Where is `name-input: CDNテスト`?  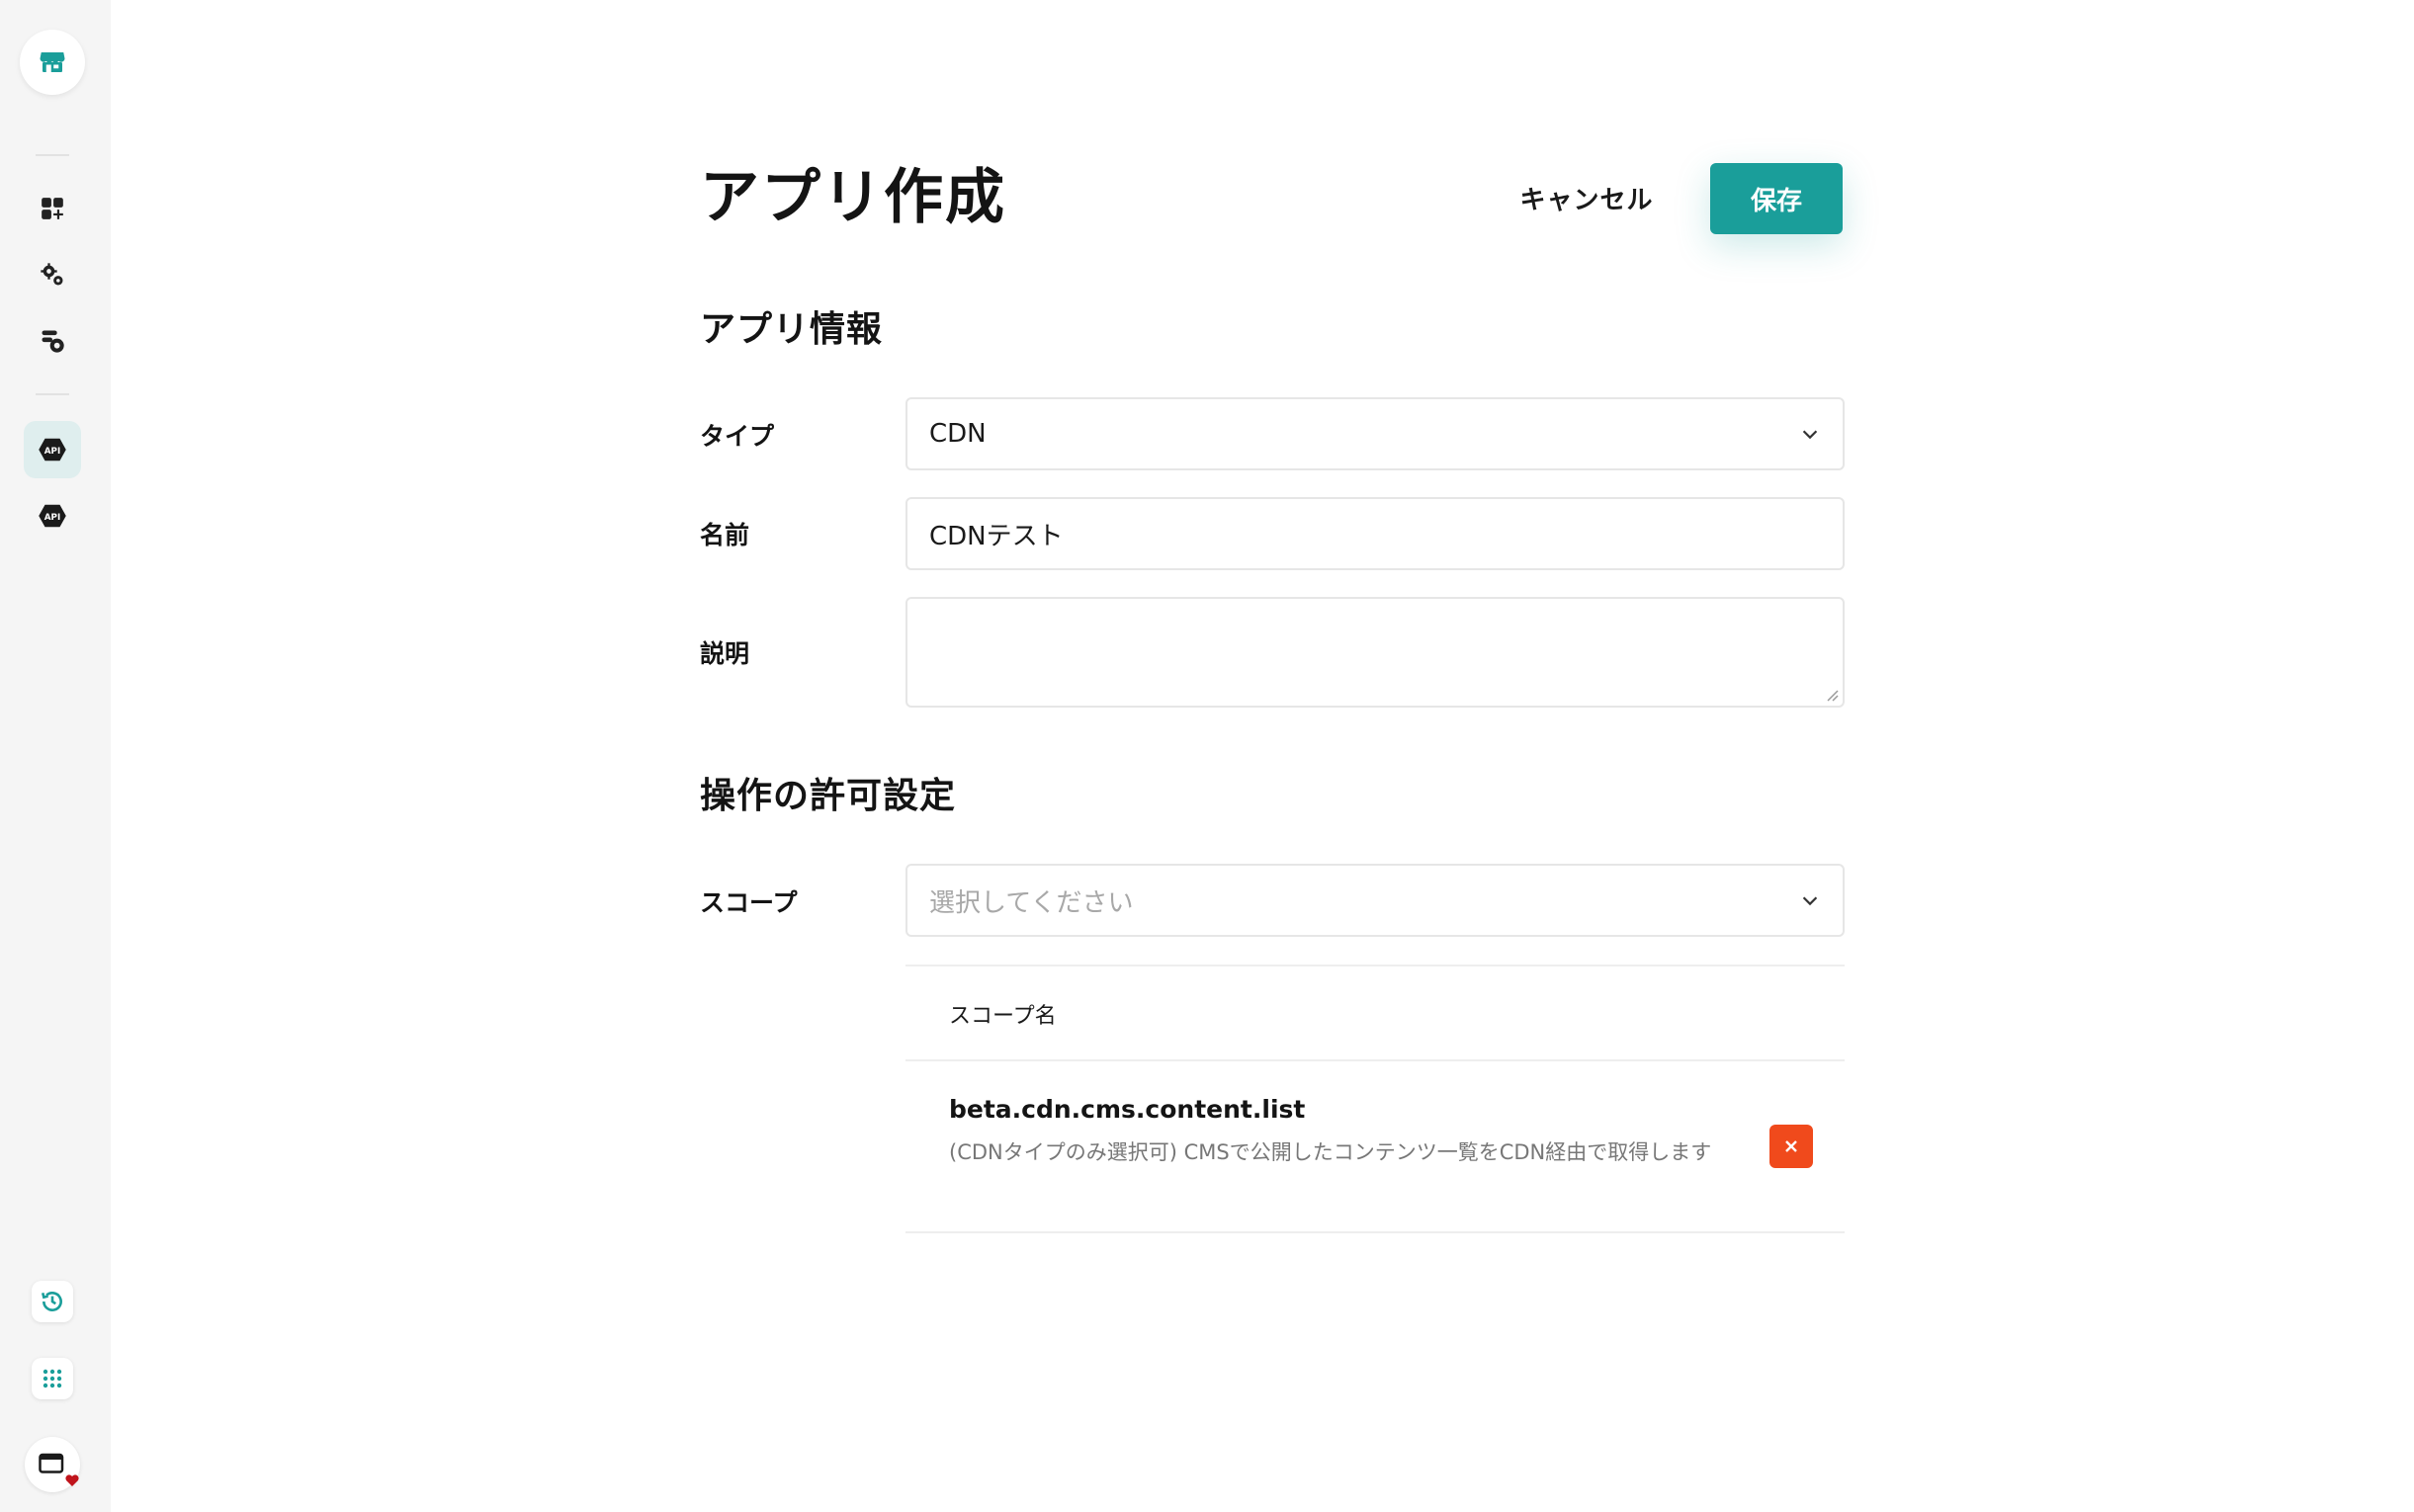 name-input: CDNテスト is located at coordinates (1375, 533).